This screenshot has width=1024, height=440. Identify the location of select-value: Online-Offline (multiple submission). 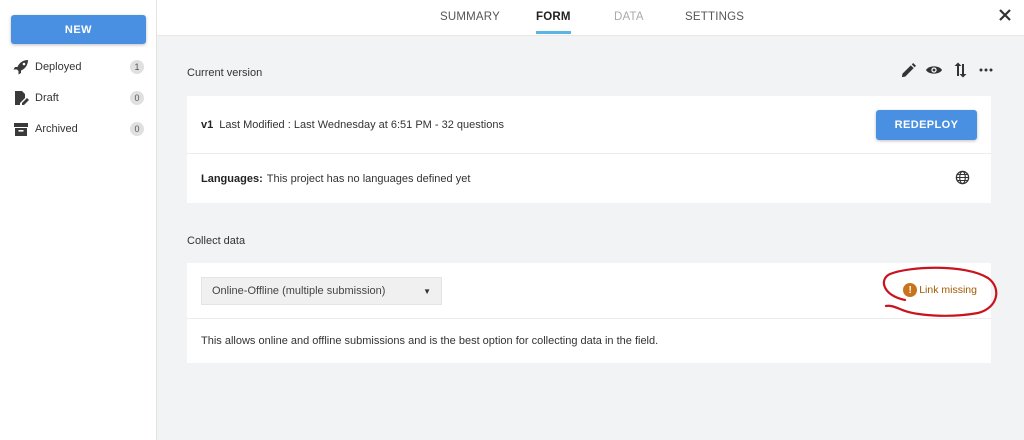
(299, 291).